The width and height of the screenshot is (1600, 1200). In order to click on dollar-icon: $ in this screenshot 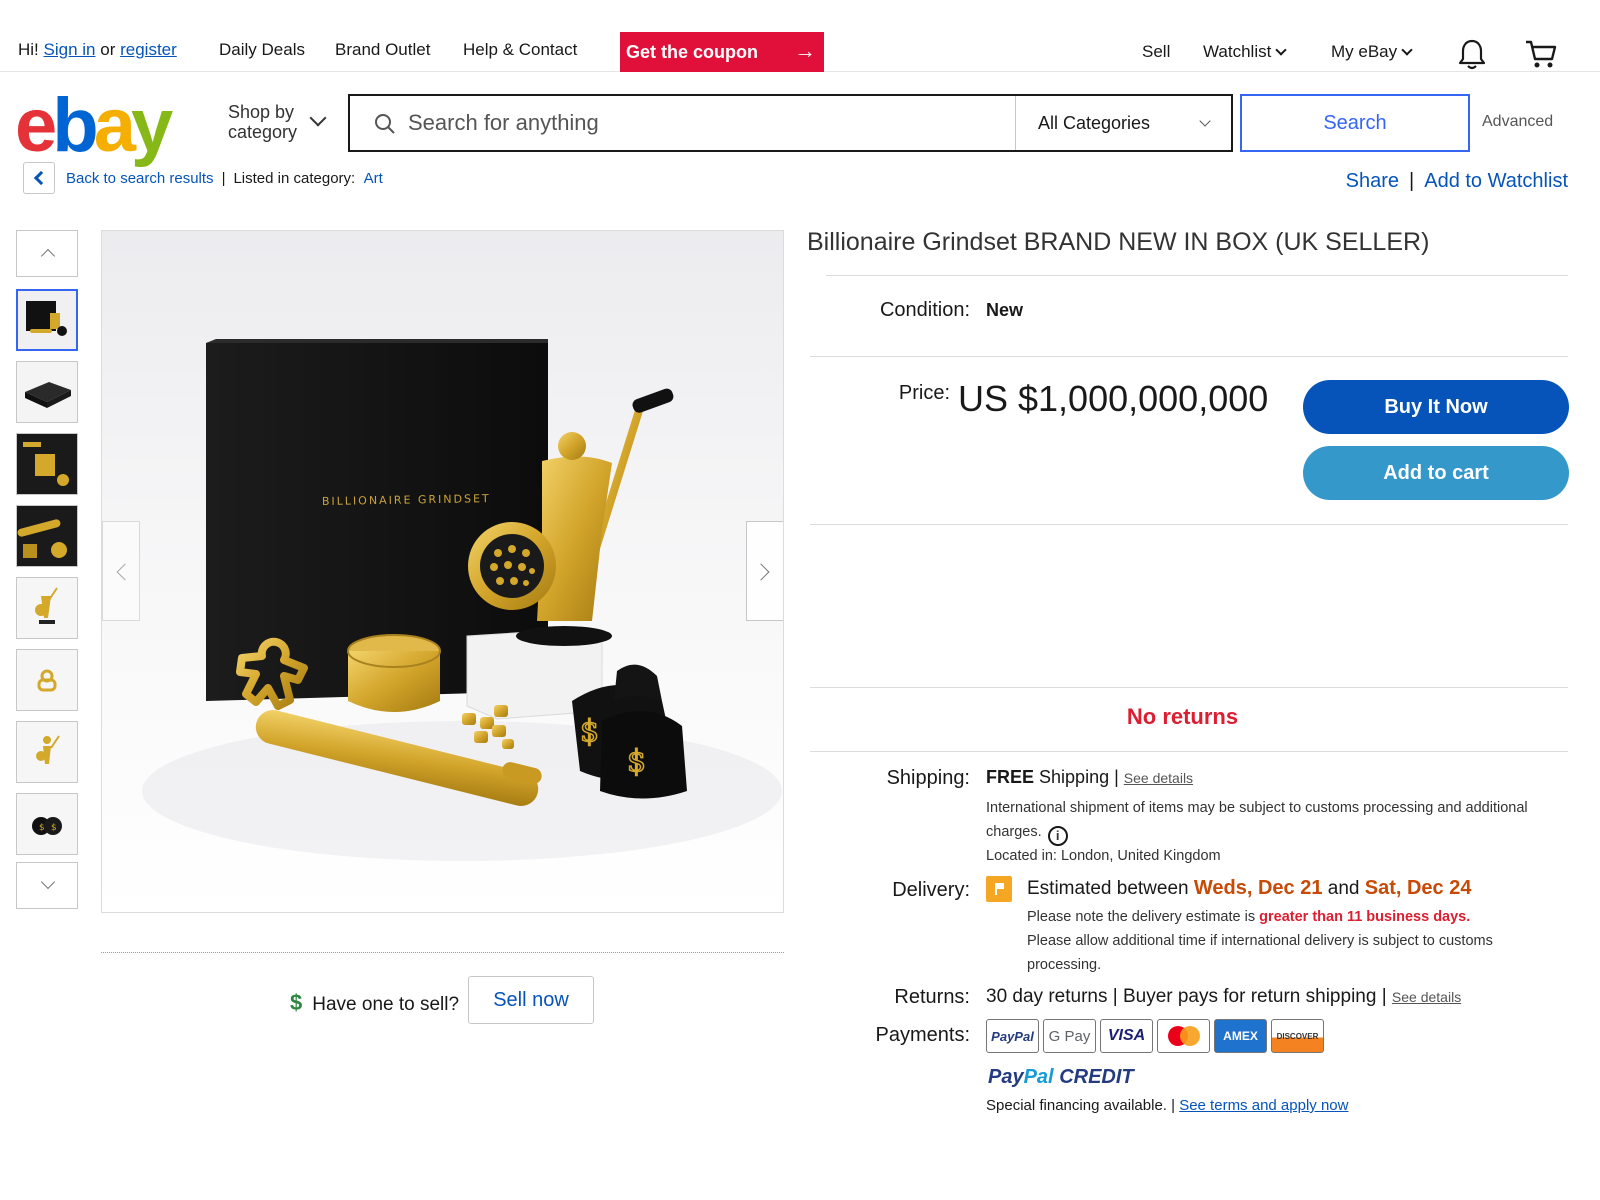, I will do `click(296, 1002)`.